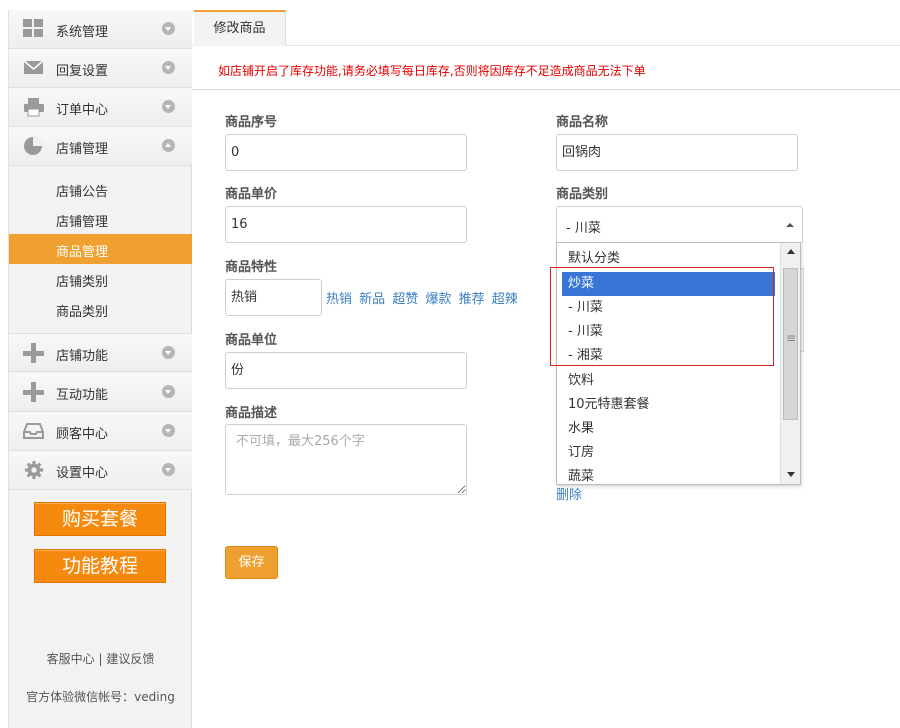 This screenshot has width=900, height=728. I want to click on name-label: 商品名称, so click(582, 122).